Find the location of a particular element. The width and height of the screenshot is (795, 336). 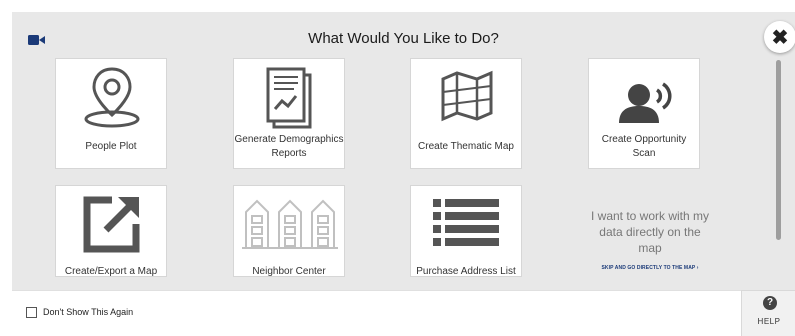

thematic-map-tile: Create Thematic Map is located at coordinates (466, 113).